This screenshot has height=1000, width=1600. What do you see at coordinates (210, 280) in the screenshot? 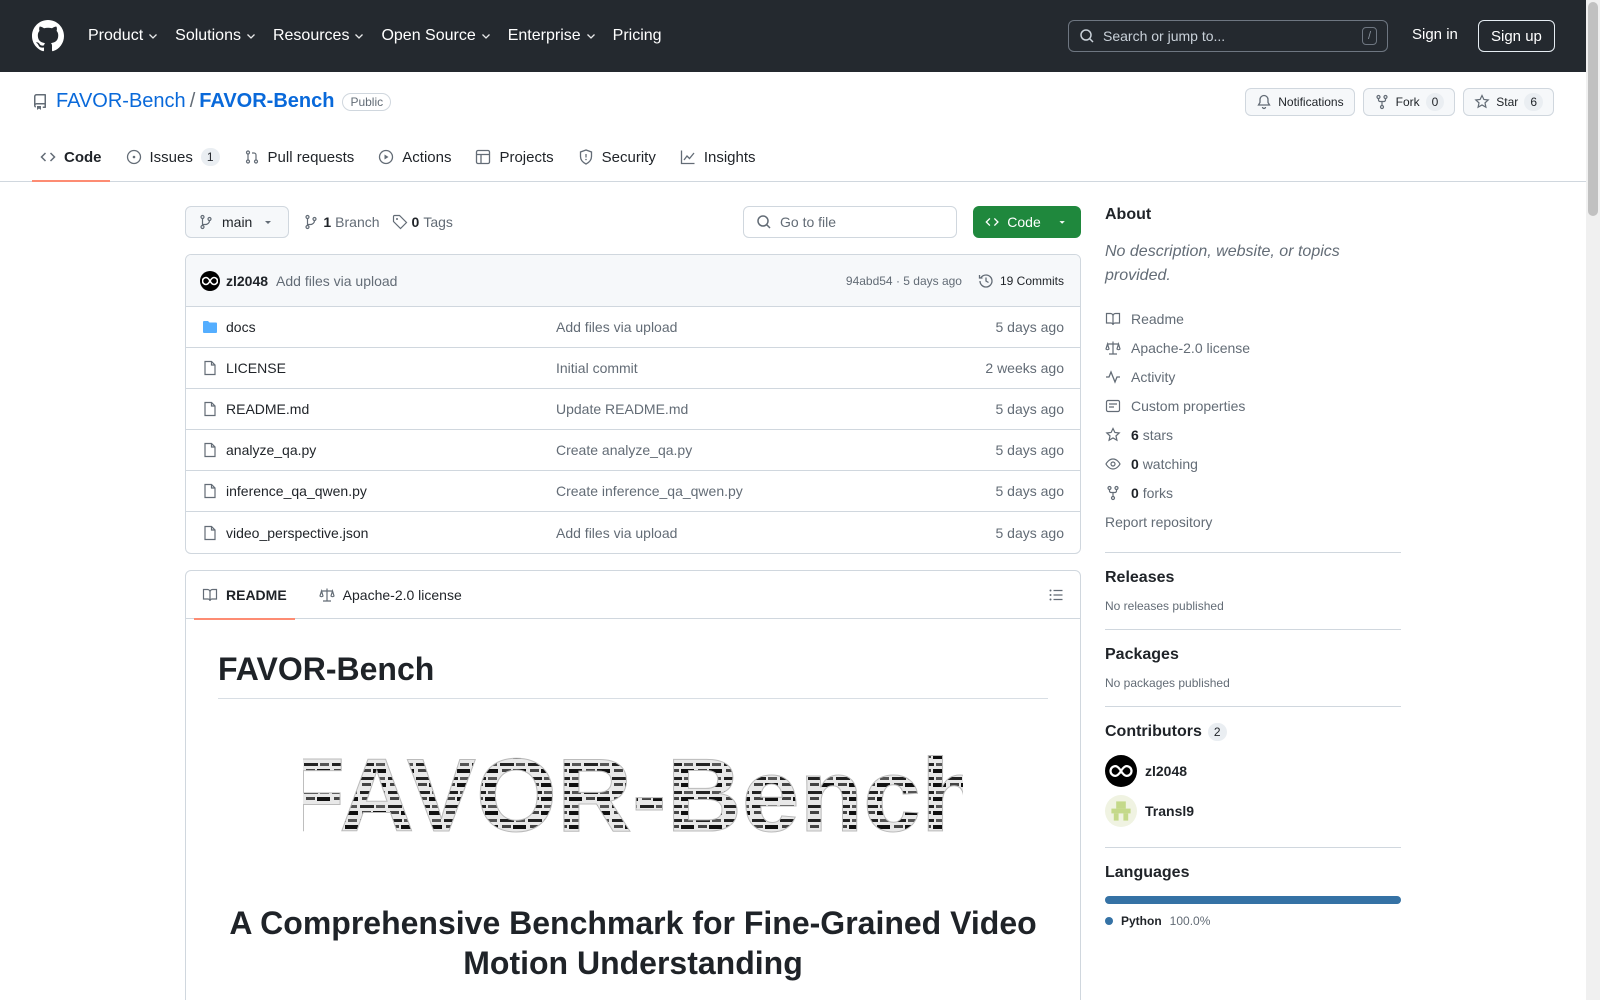
I see `avatar` at bounding box center [210, 280].